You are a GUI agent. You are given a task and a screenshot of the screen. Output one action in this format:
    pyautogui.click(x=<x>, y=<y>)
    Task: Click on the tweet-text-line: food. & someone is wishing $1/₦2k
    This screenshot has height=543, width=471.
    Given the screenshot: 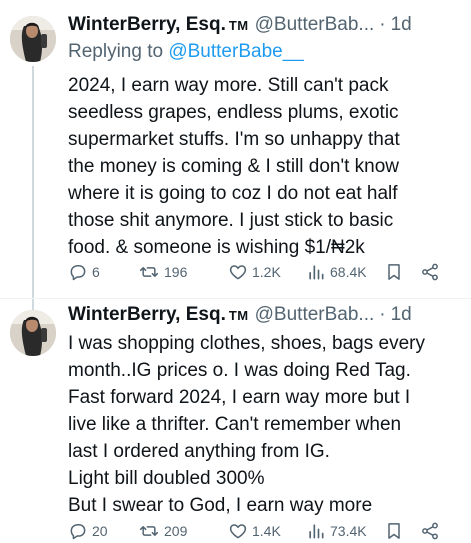 What is the action you would take?
    pyautogui.click(x=216, y=247)
    